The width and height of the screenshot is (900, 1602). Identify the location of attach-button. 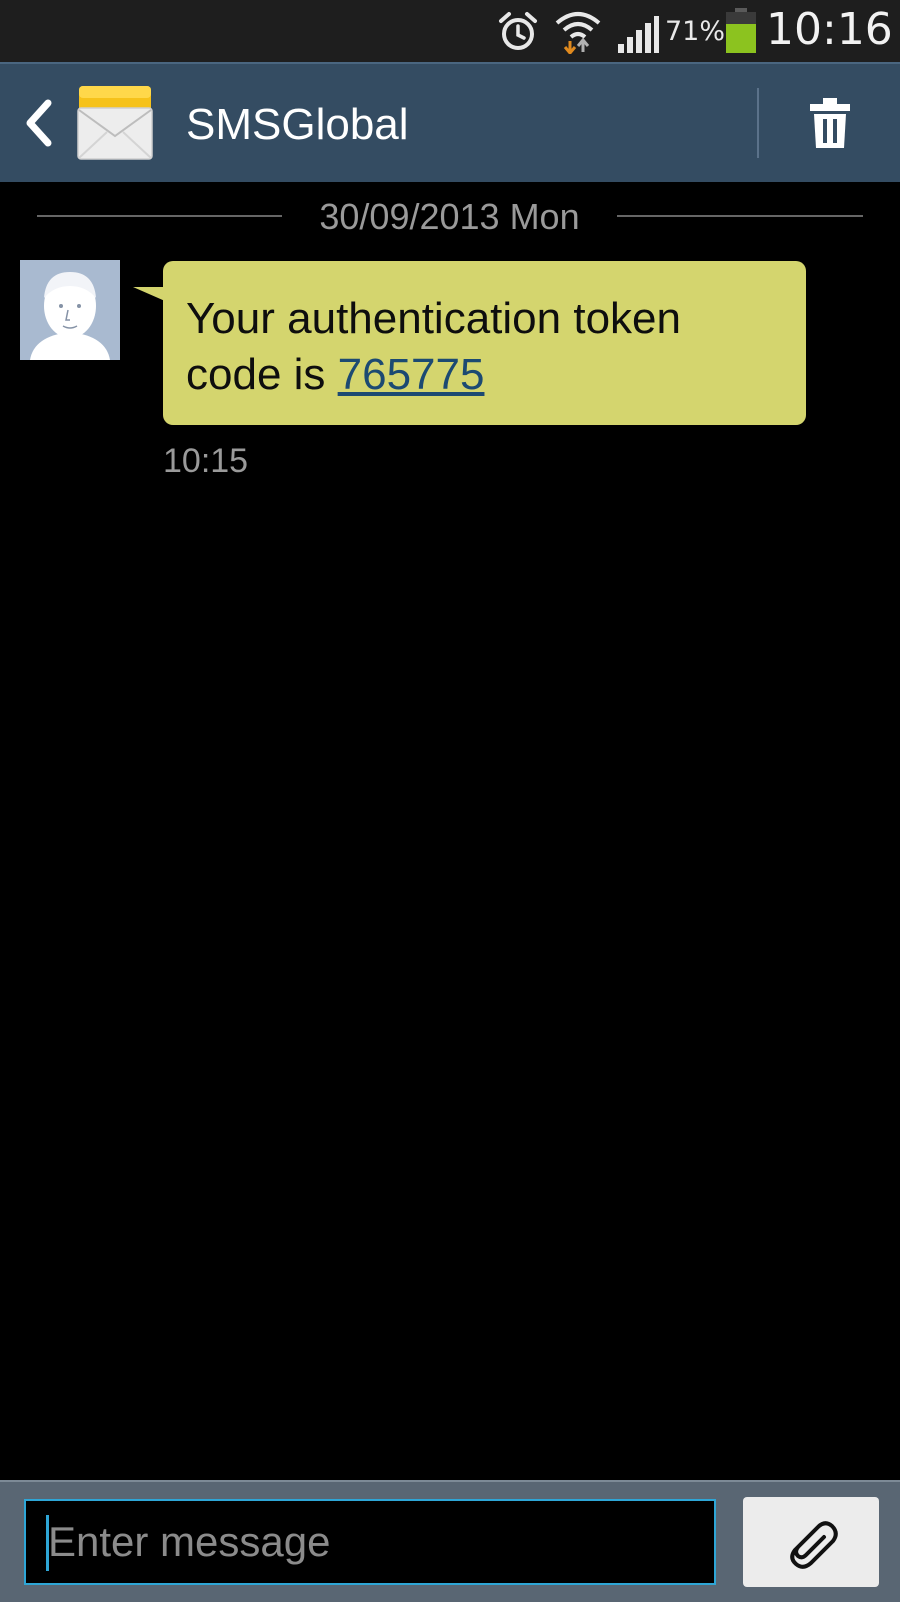
(811, 1542).